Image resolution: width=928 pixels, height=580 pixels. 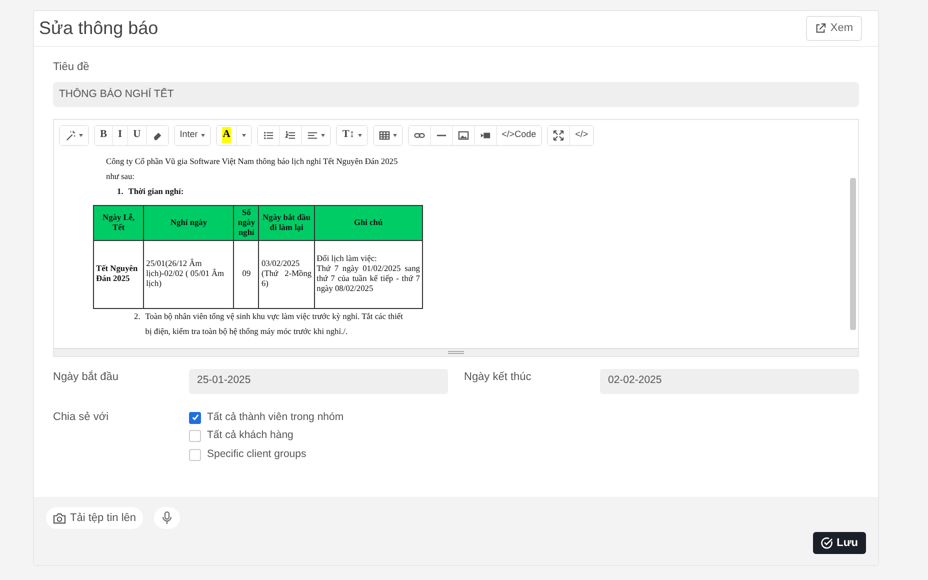 What do you see at coordinates (71, 67) in the screenshot?
I see `field-label: Tiêu đề` at bounding box center [71, 67].